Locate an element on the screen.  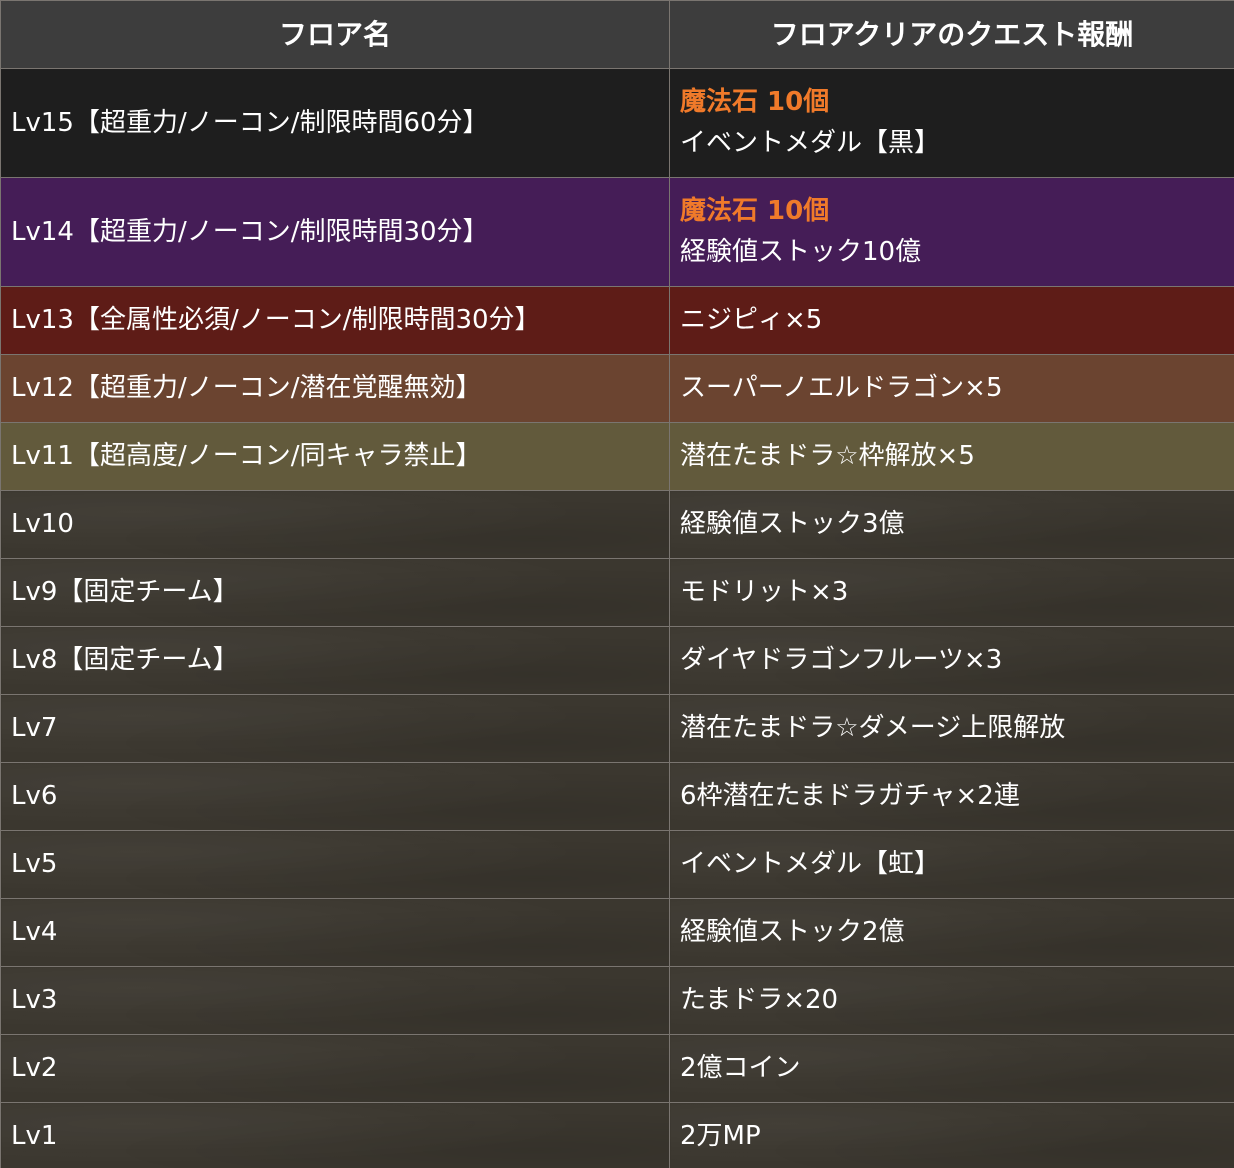
floor-name-cell: Lv8【固定チーム】 is located at coordinates (335, 660).